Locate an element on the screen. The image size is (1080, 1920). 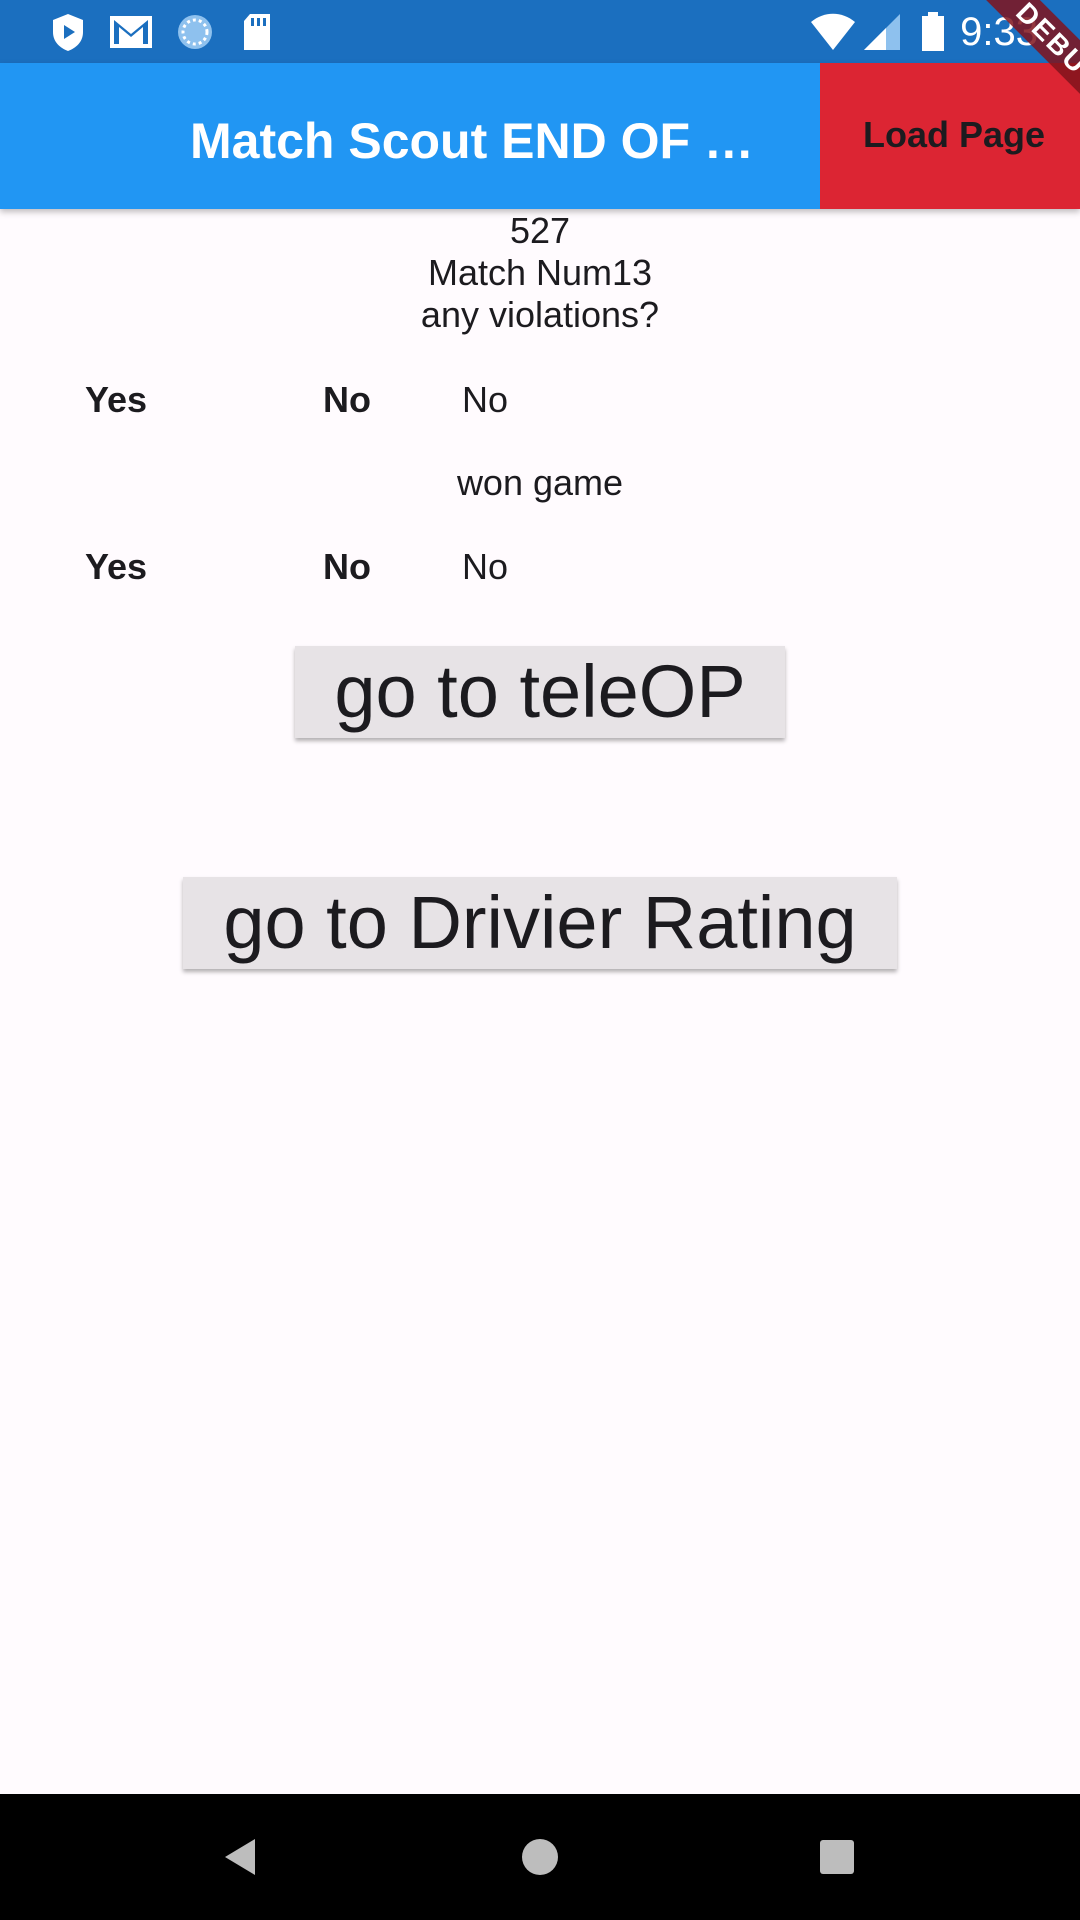
won-game-selected-value: No is located at coordinates (485, 566).